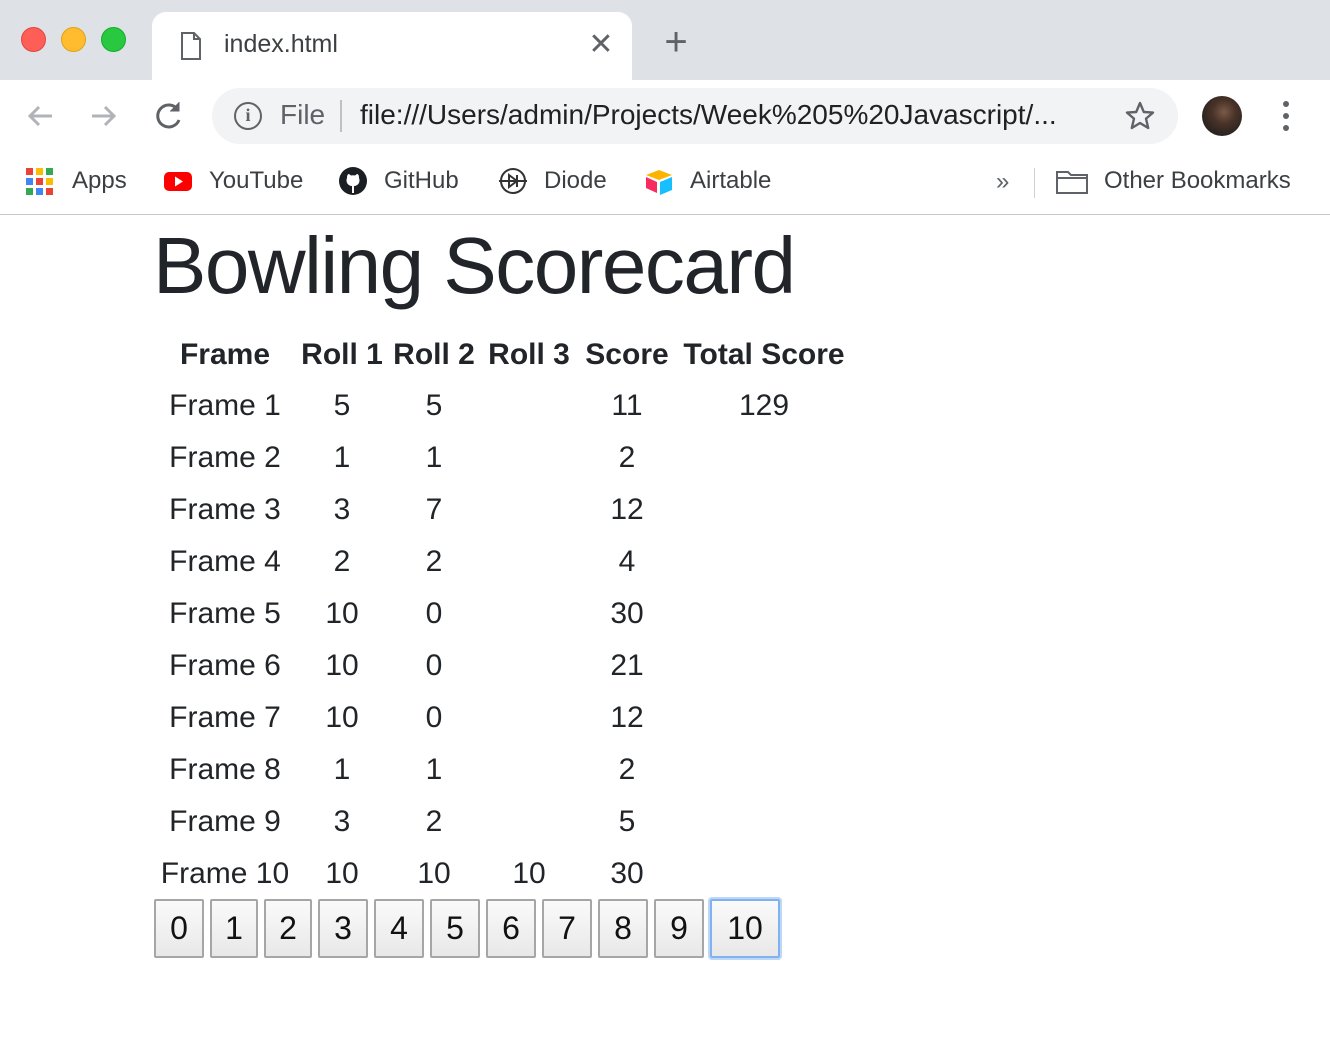  I want to click on bookmark-youtube: YouTube, so click(233, 181).